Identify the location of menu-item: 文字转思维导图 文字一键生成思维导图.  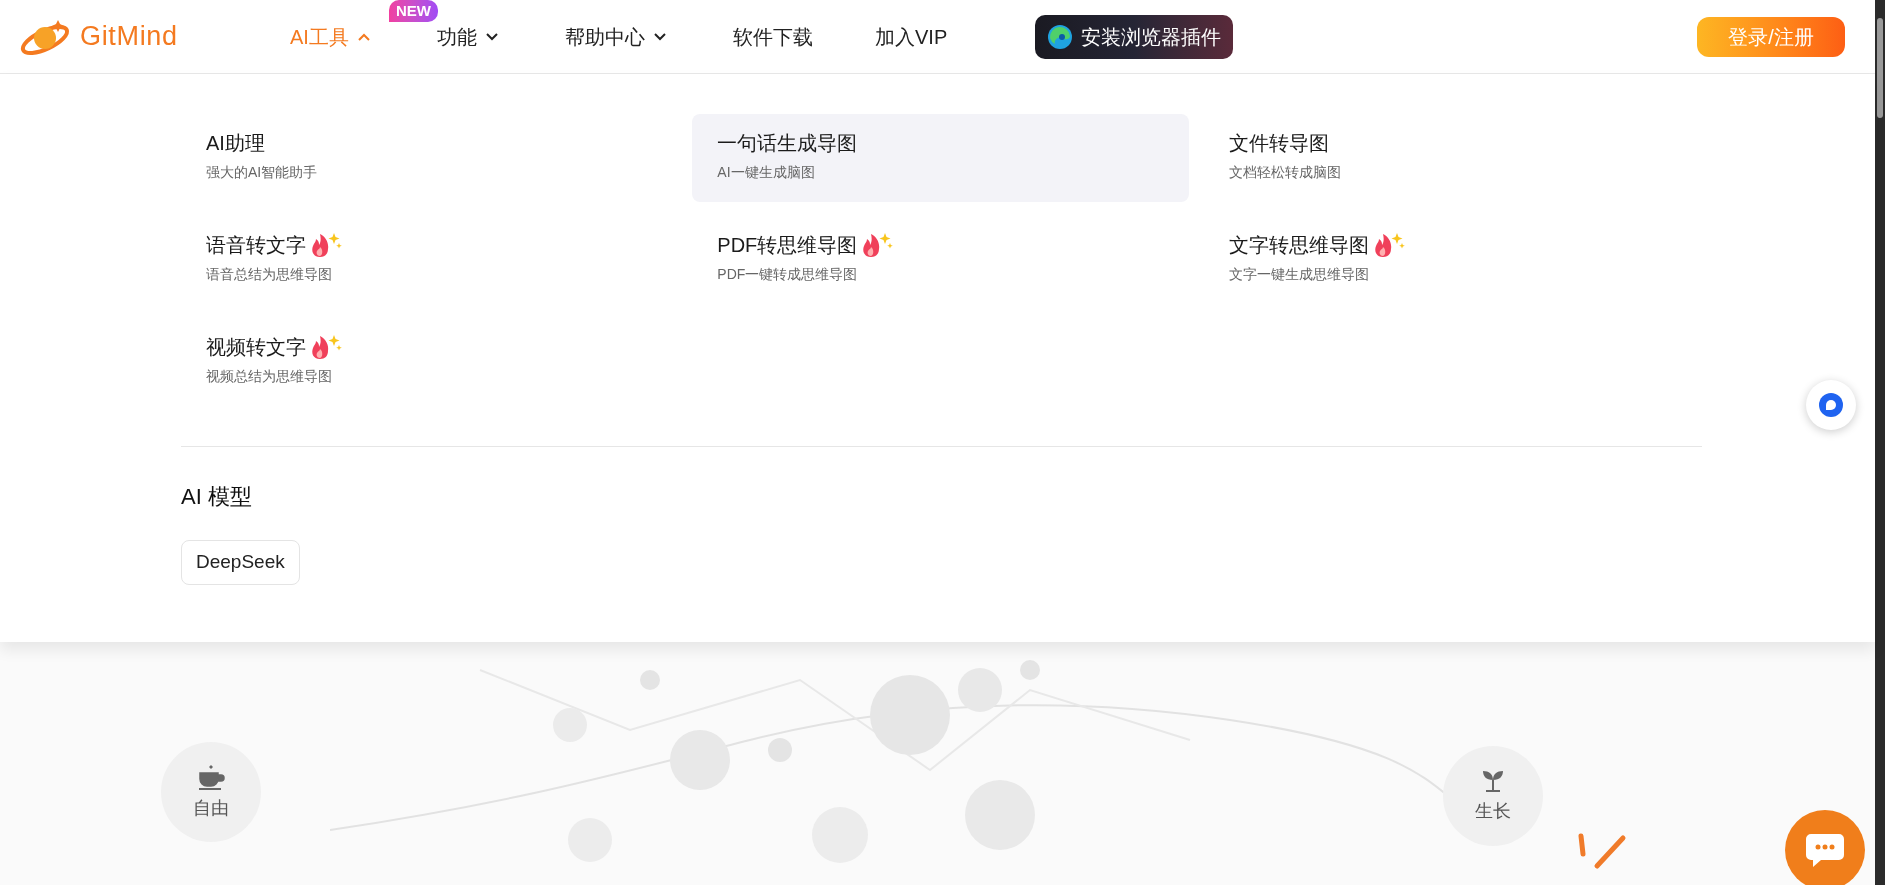
(1452, 260).